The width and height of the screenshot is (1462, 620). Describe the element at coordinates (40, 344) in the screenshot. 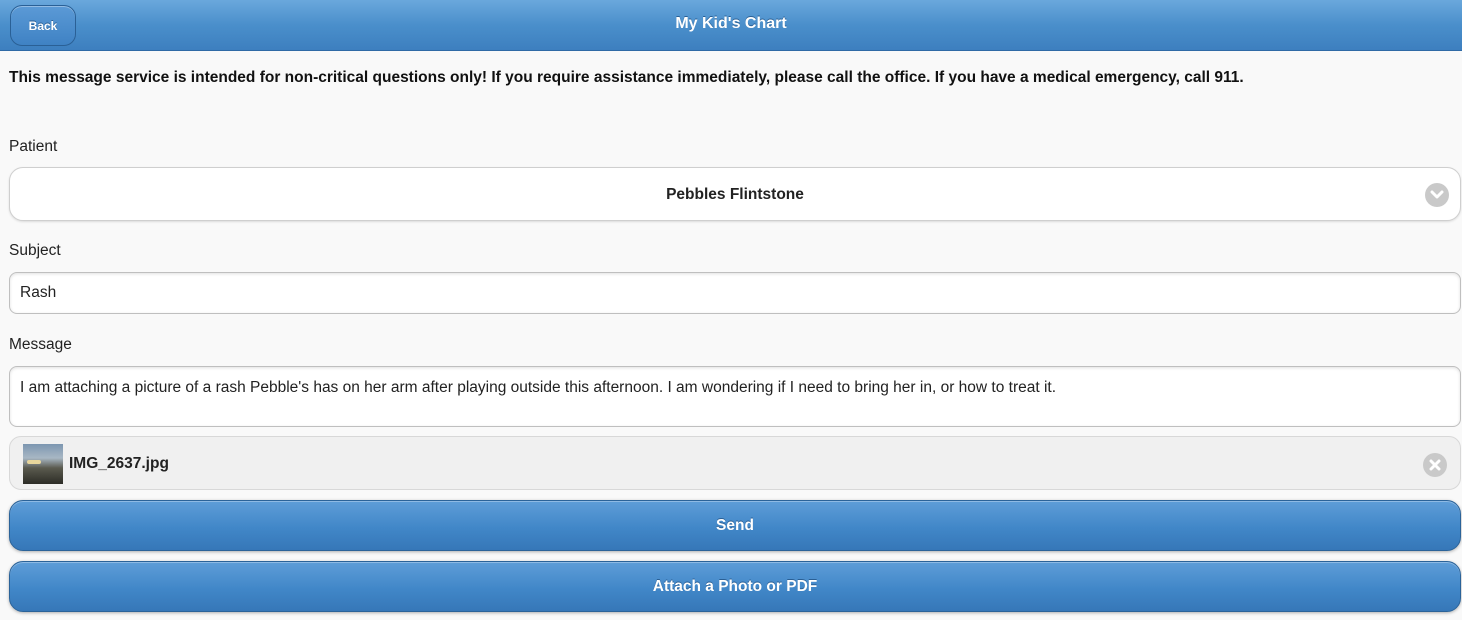

I see `message-label: Message` at that location.